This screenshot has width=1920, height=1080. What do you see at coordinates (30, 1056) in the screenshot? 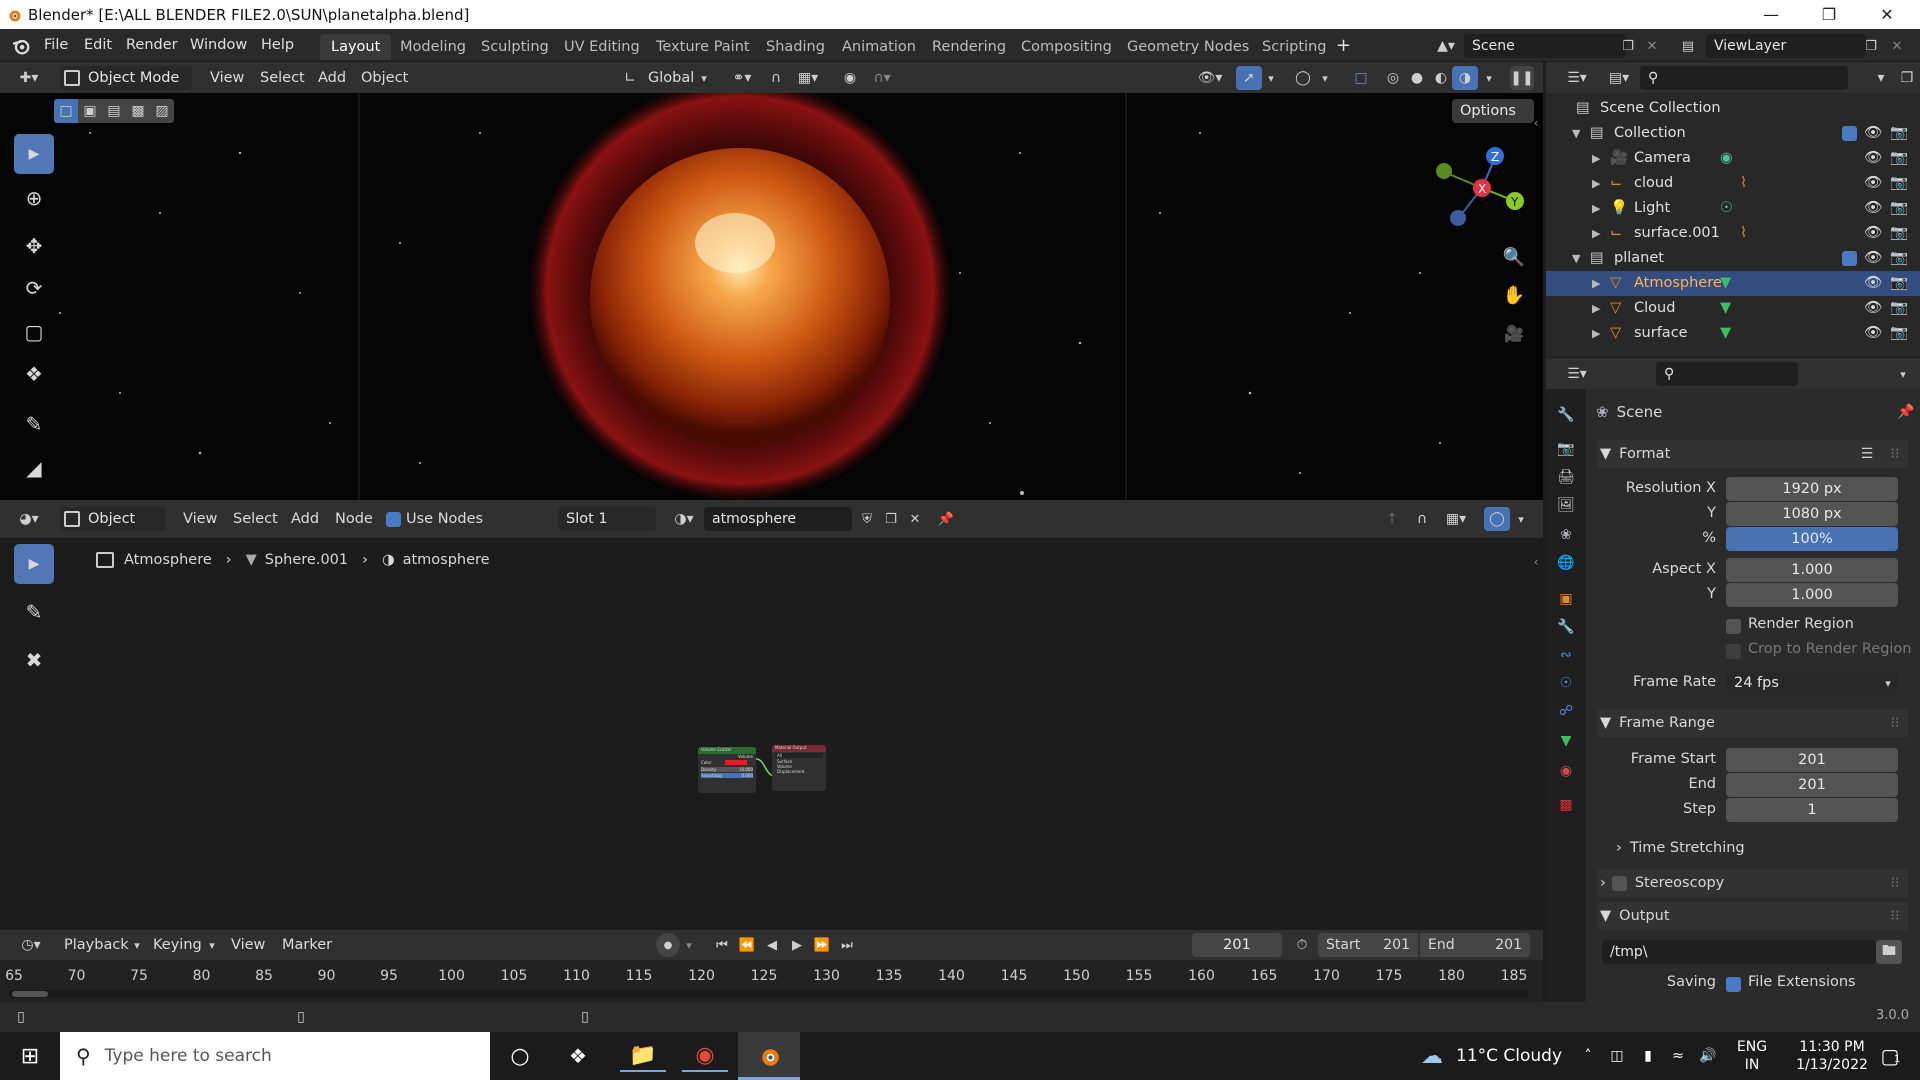
I see `windows-start-icon: ⊞` at bounding box center [30, 1056].